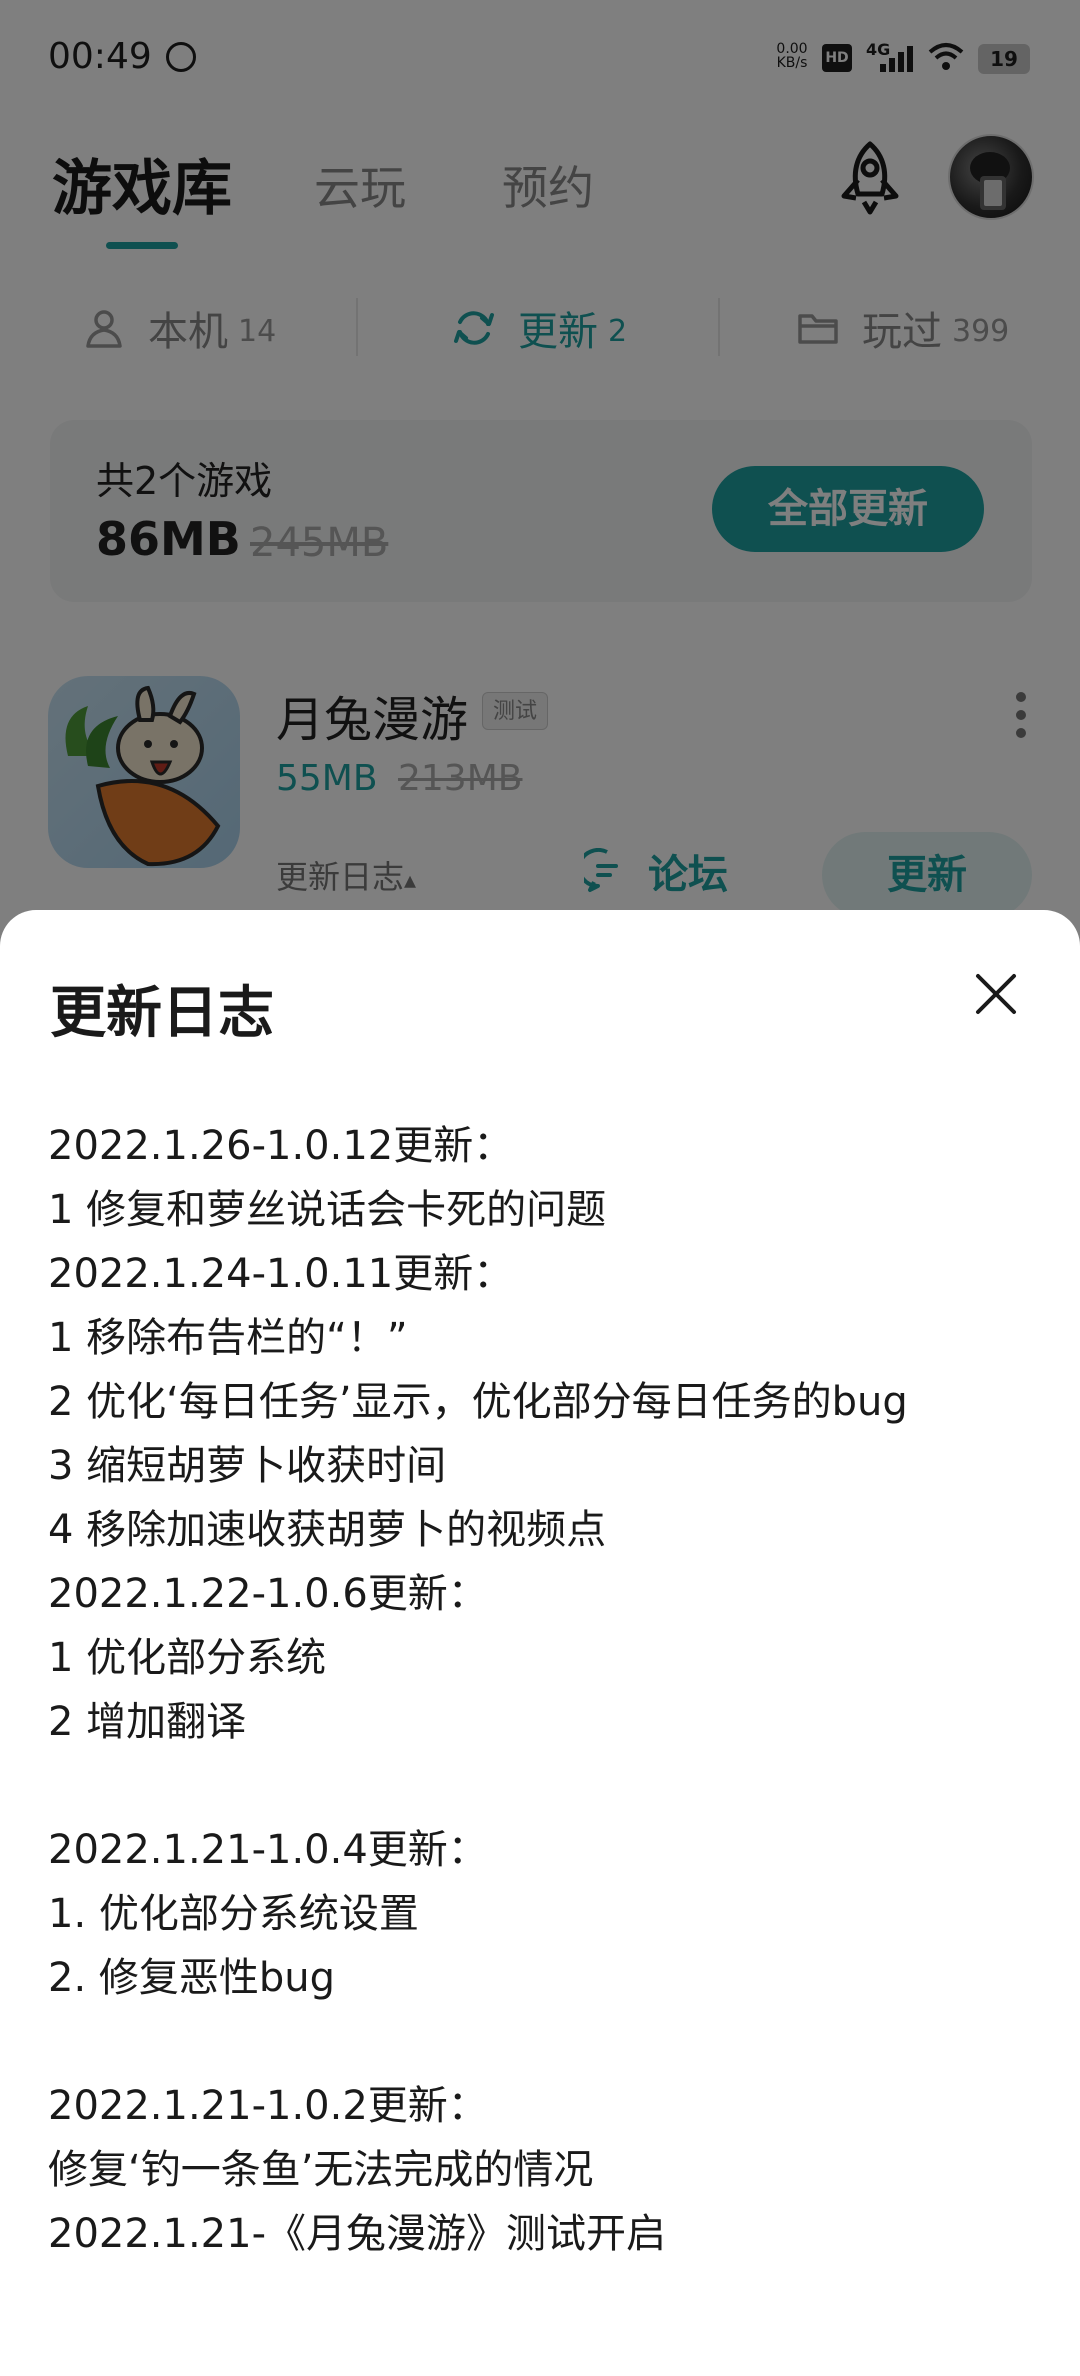 The height and width of the screenshot is (2376, 1080). What do you see at coordinates (327, 1530) in the screenshot?
I see `changelog-line: 4 移除加速收获胡萝卜的视频点` at bounding box center [327, 1530].